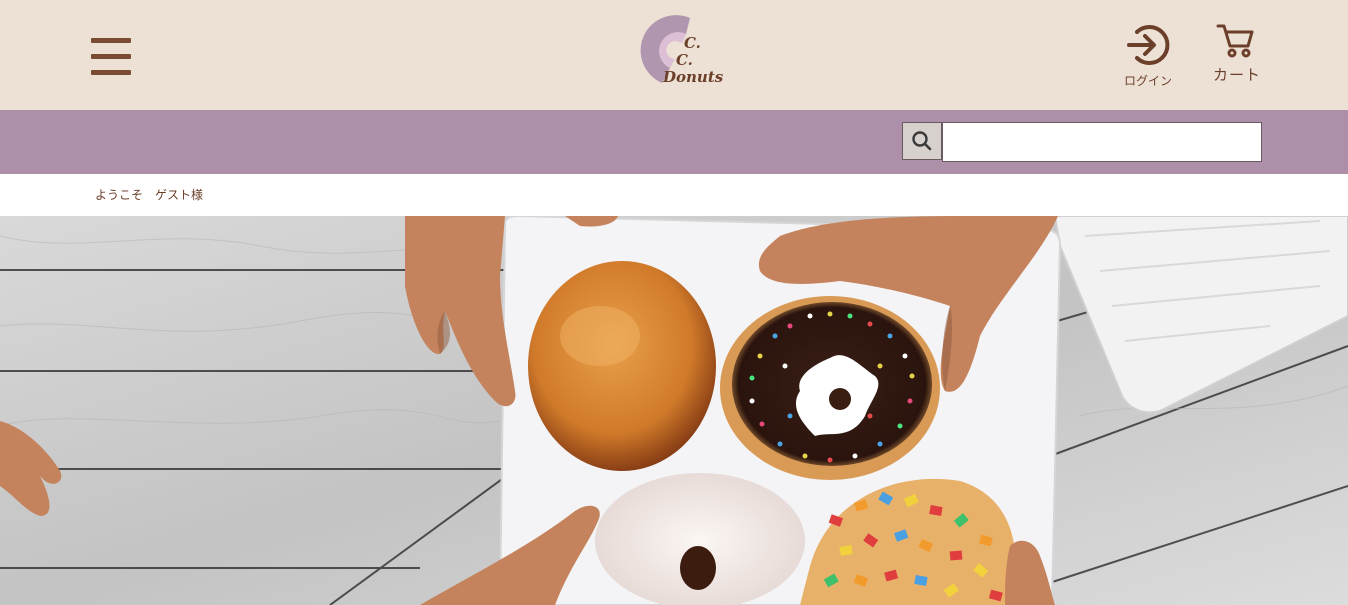  I want to click on search-button, so click(922, 141).